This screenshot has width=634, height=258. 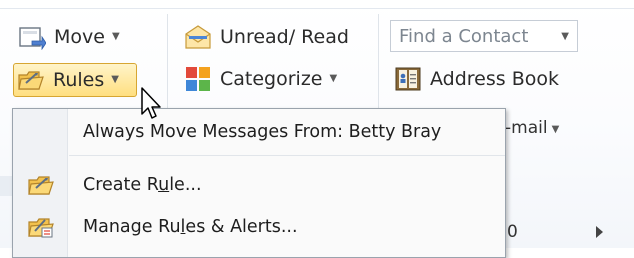 What do you see at coordinates (599, 232) in the screenshot?
I see `expand-arrow-icon` at bounding box center [599, 232].